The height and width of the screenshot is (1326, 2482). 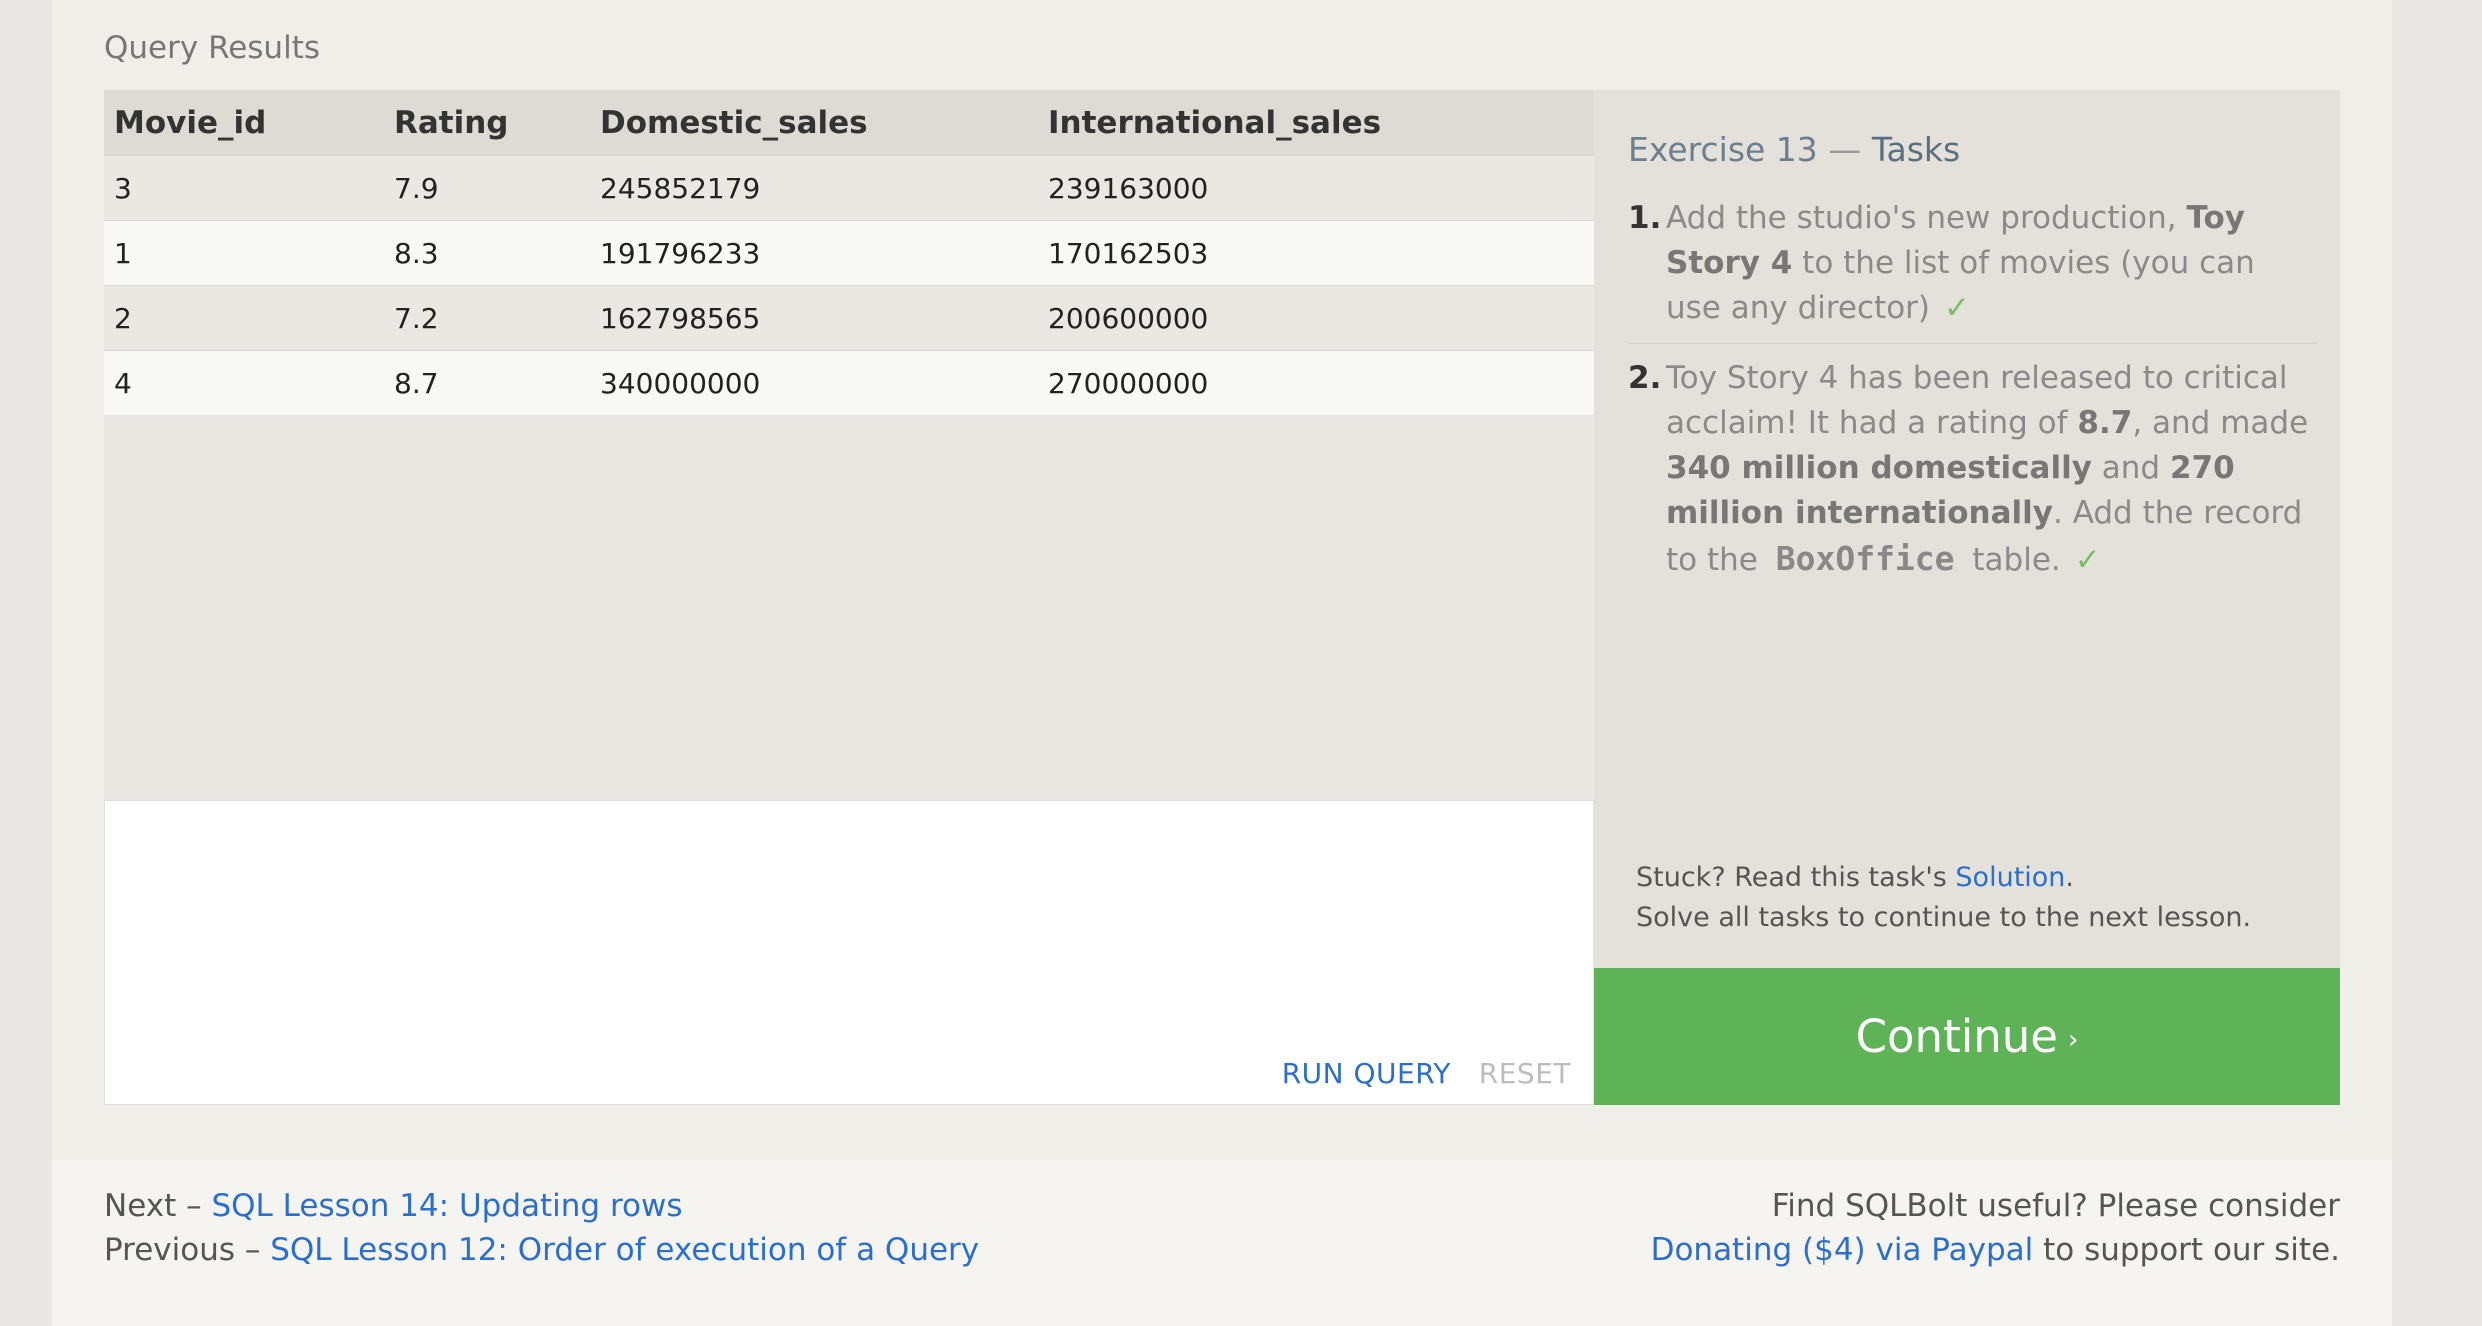 What do you see at coordinates (2073, 1039) in the screenshot?
I see `chevron-right-icon: ›` at bounding box center [2073, 1039].